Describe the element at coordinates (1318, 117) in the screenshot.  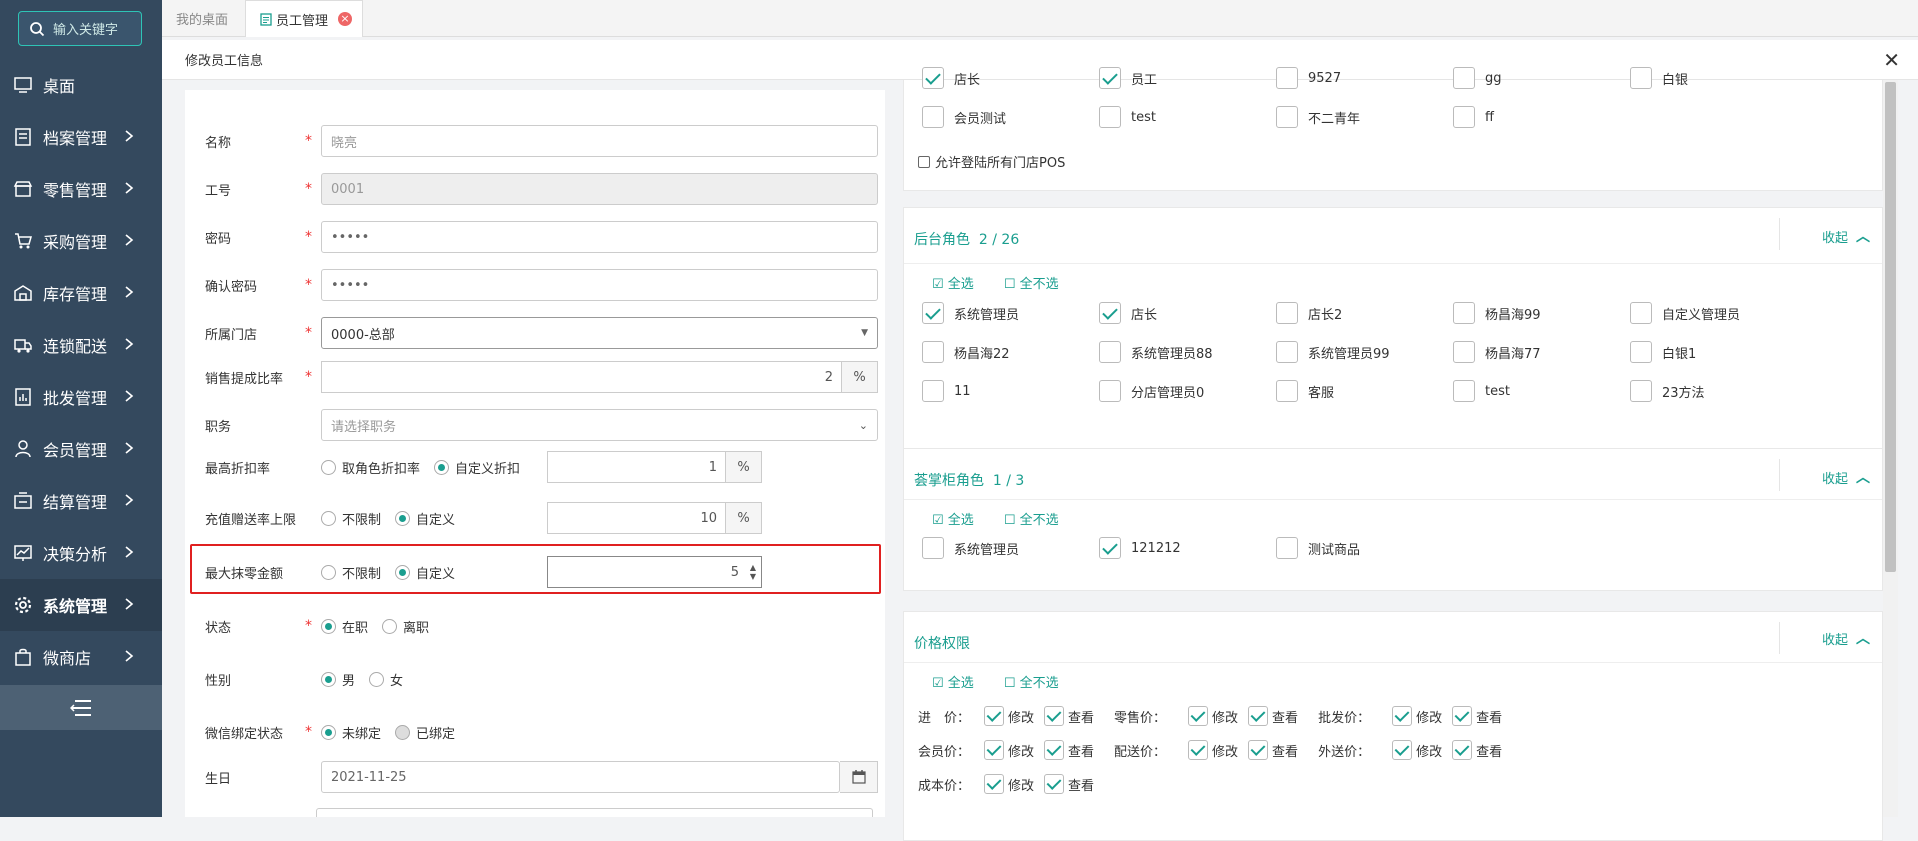
I see `role-checkbox: 不二青年` at that location.